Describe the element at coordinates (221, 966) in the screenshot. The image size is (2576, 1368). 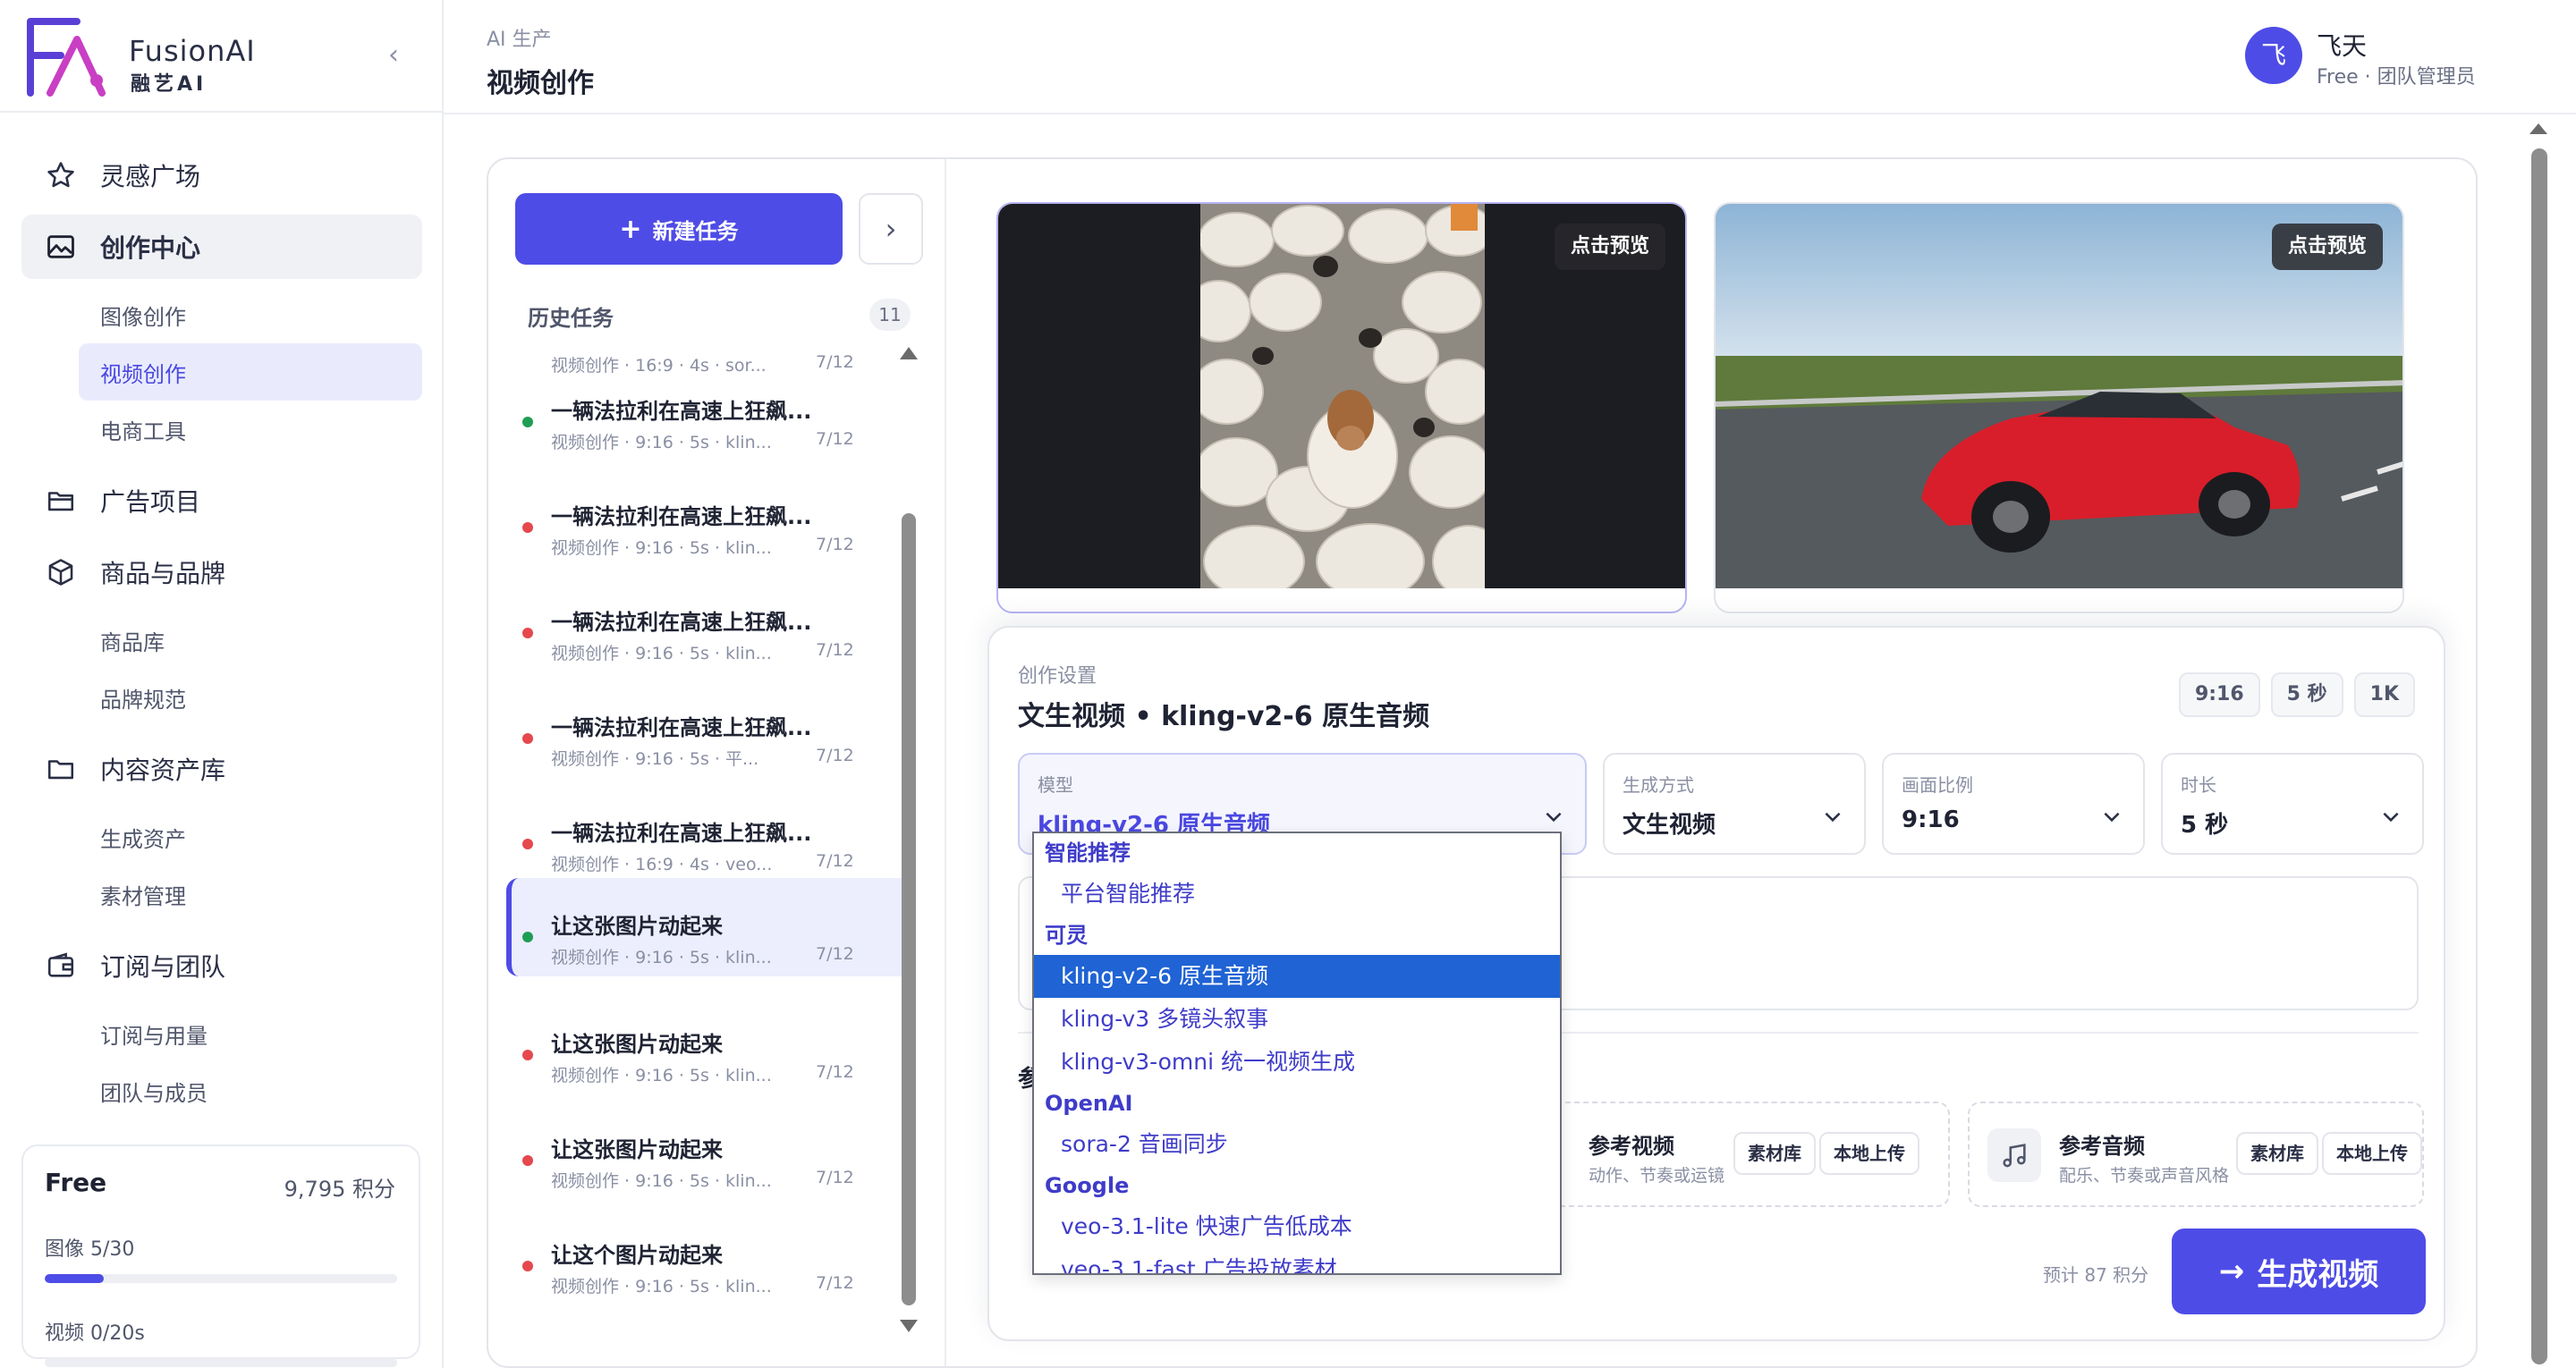
I see `sidebar-item-subscription-team: 订阅与团队` at that location.